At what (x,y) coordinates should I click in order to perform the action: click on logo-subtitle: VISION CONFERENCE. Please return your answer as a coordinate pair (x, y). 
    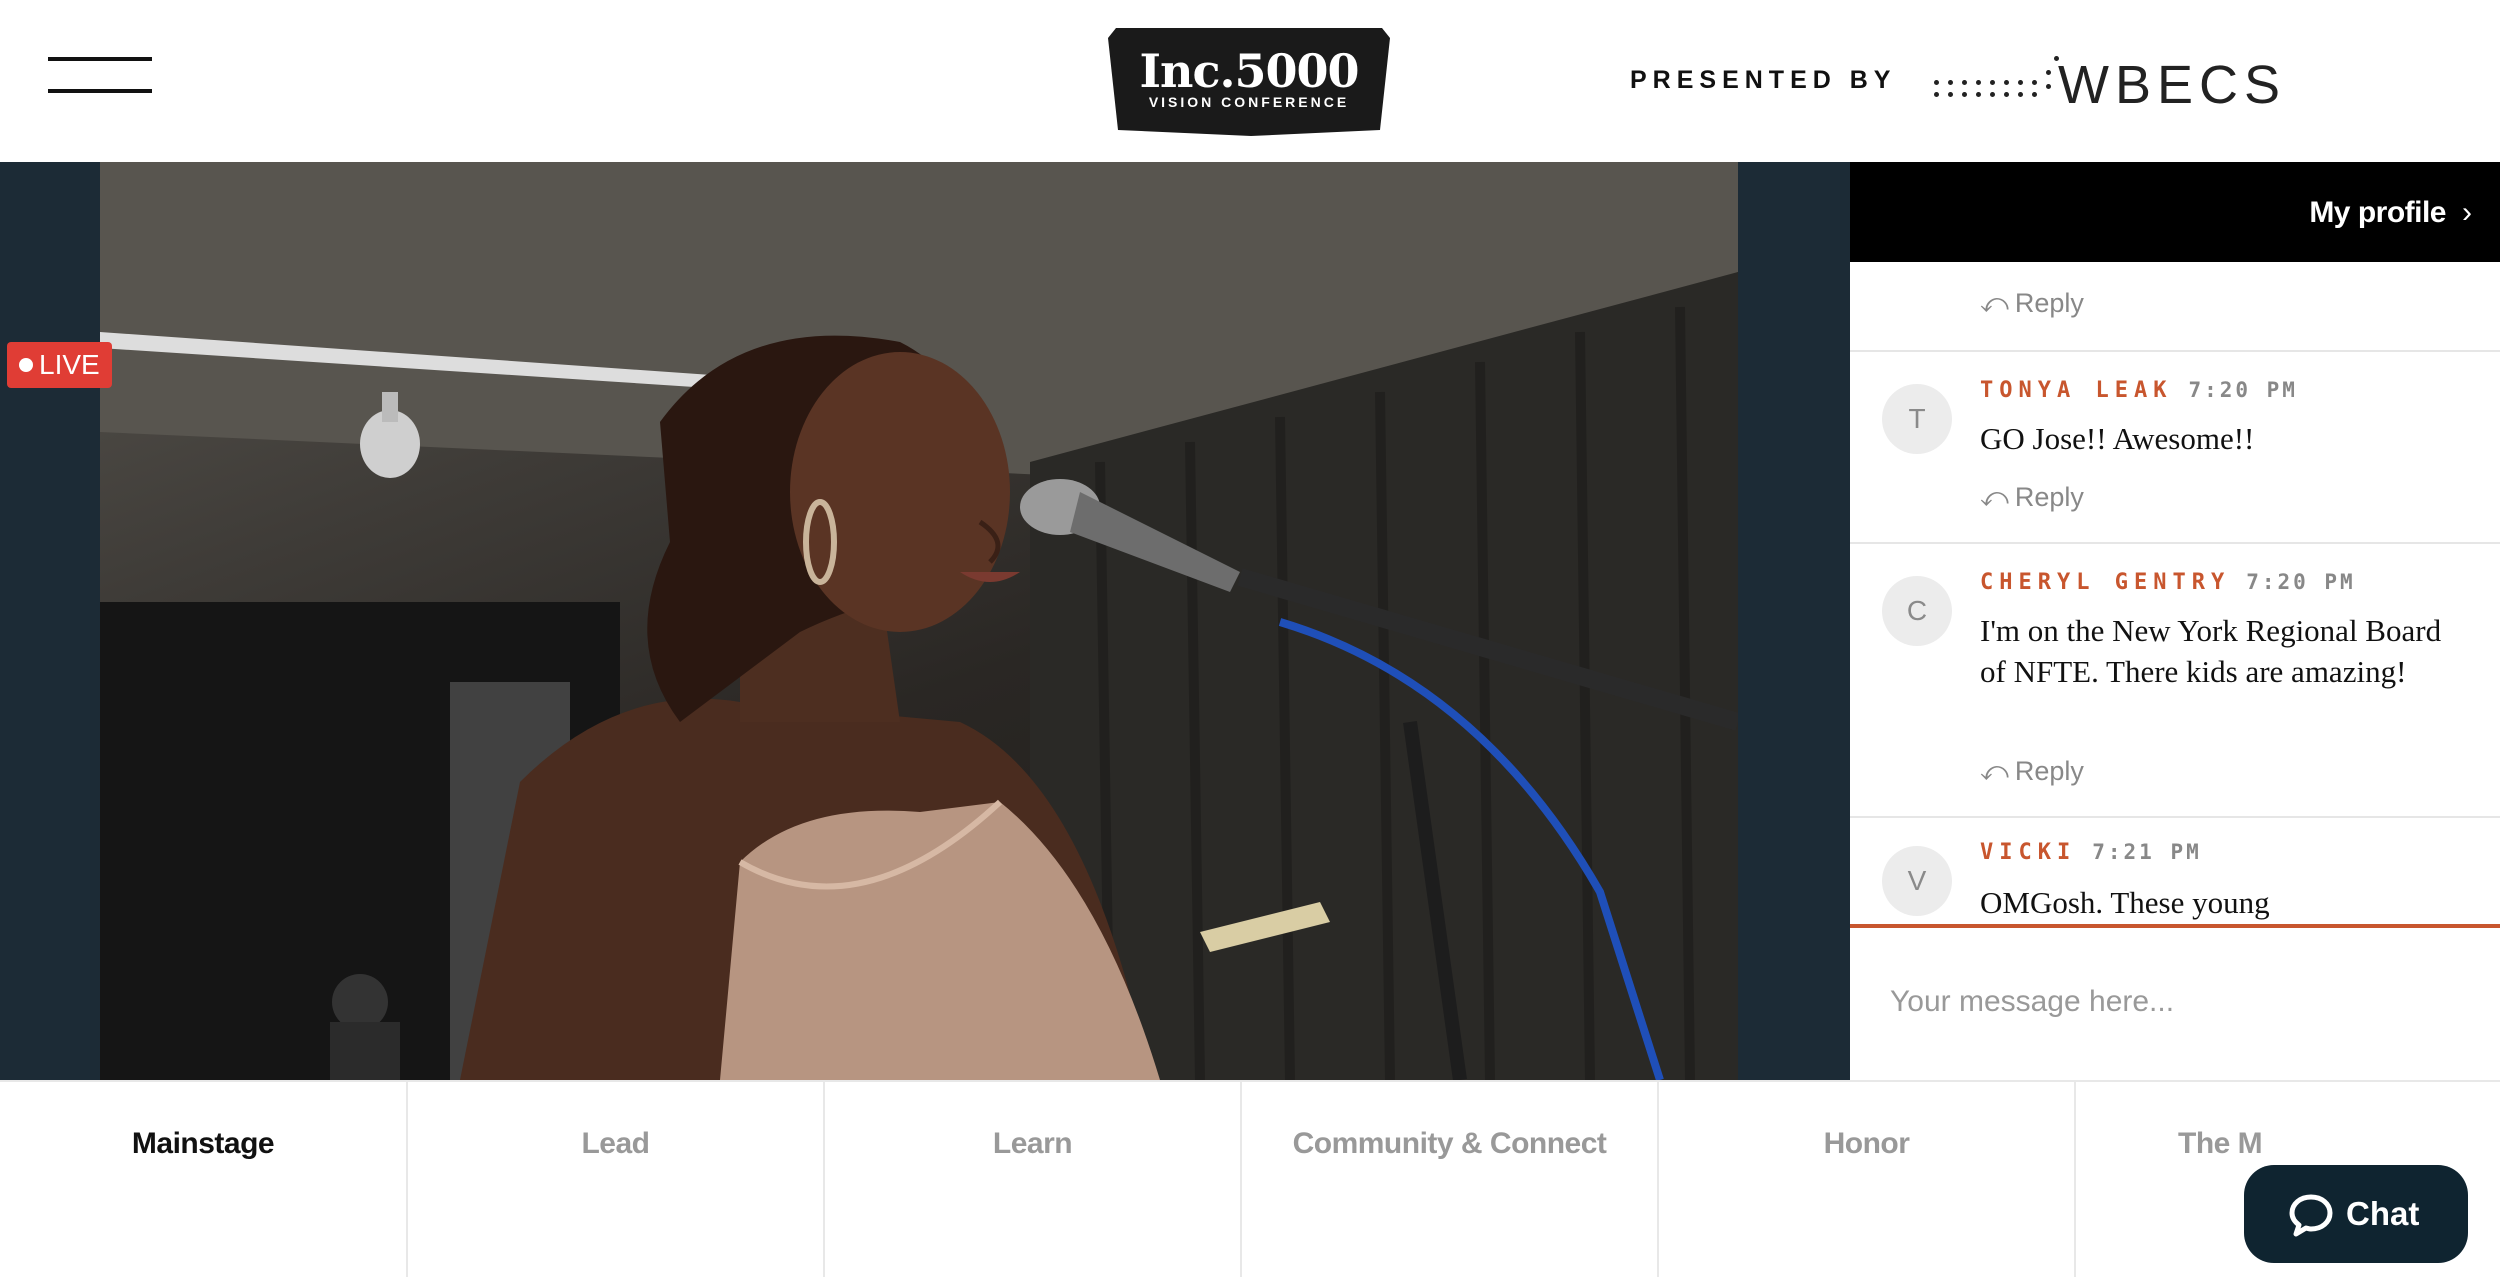
    Looking at the image, I should click on (1249, 102).